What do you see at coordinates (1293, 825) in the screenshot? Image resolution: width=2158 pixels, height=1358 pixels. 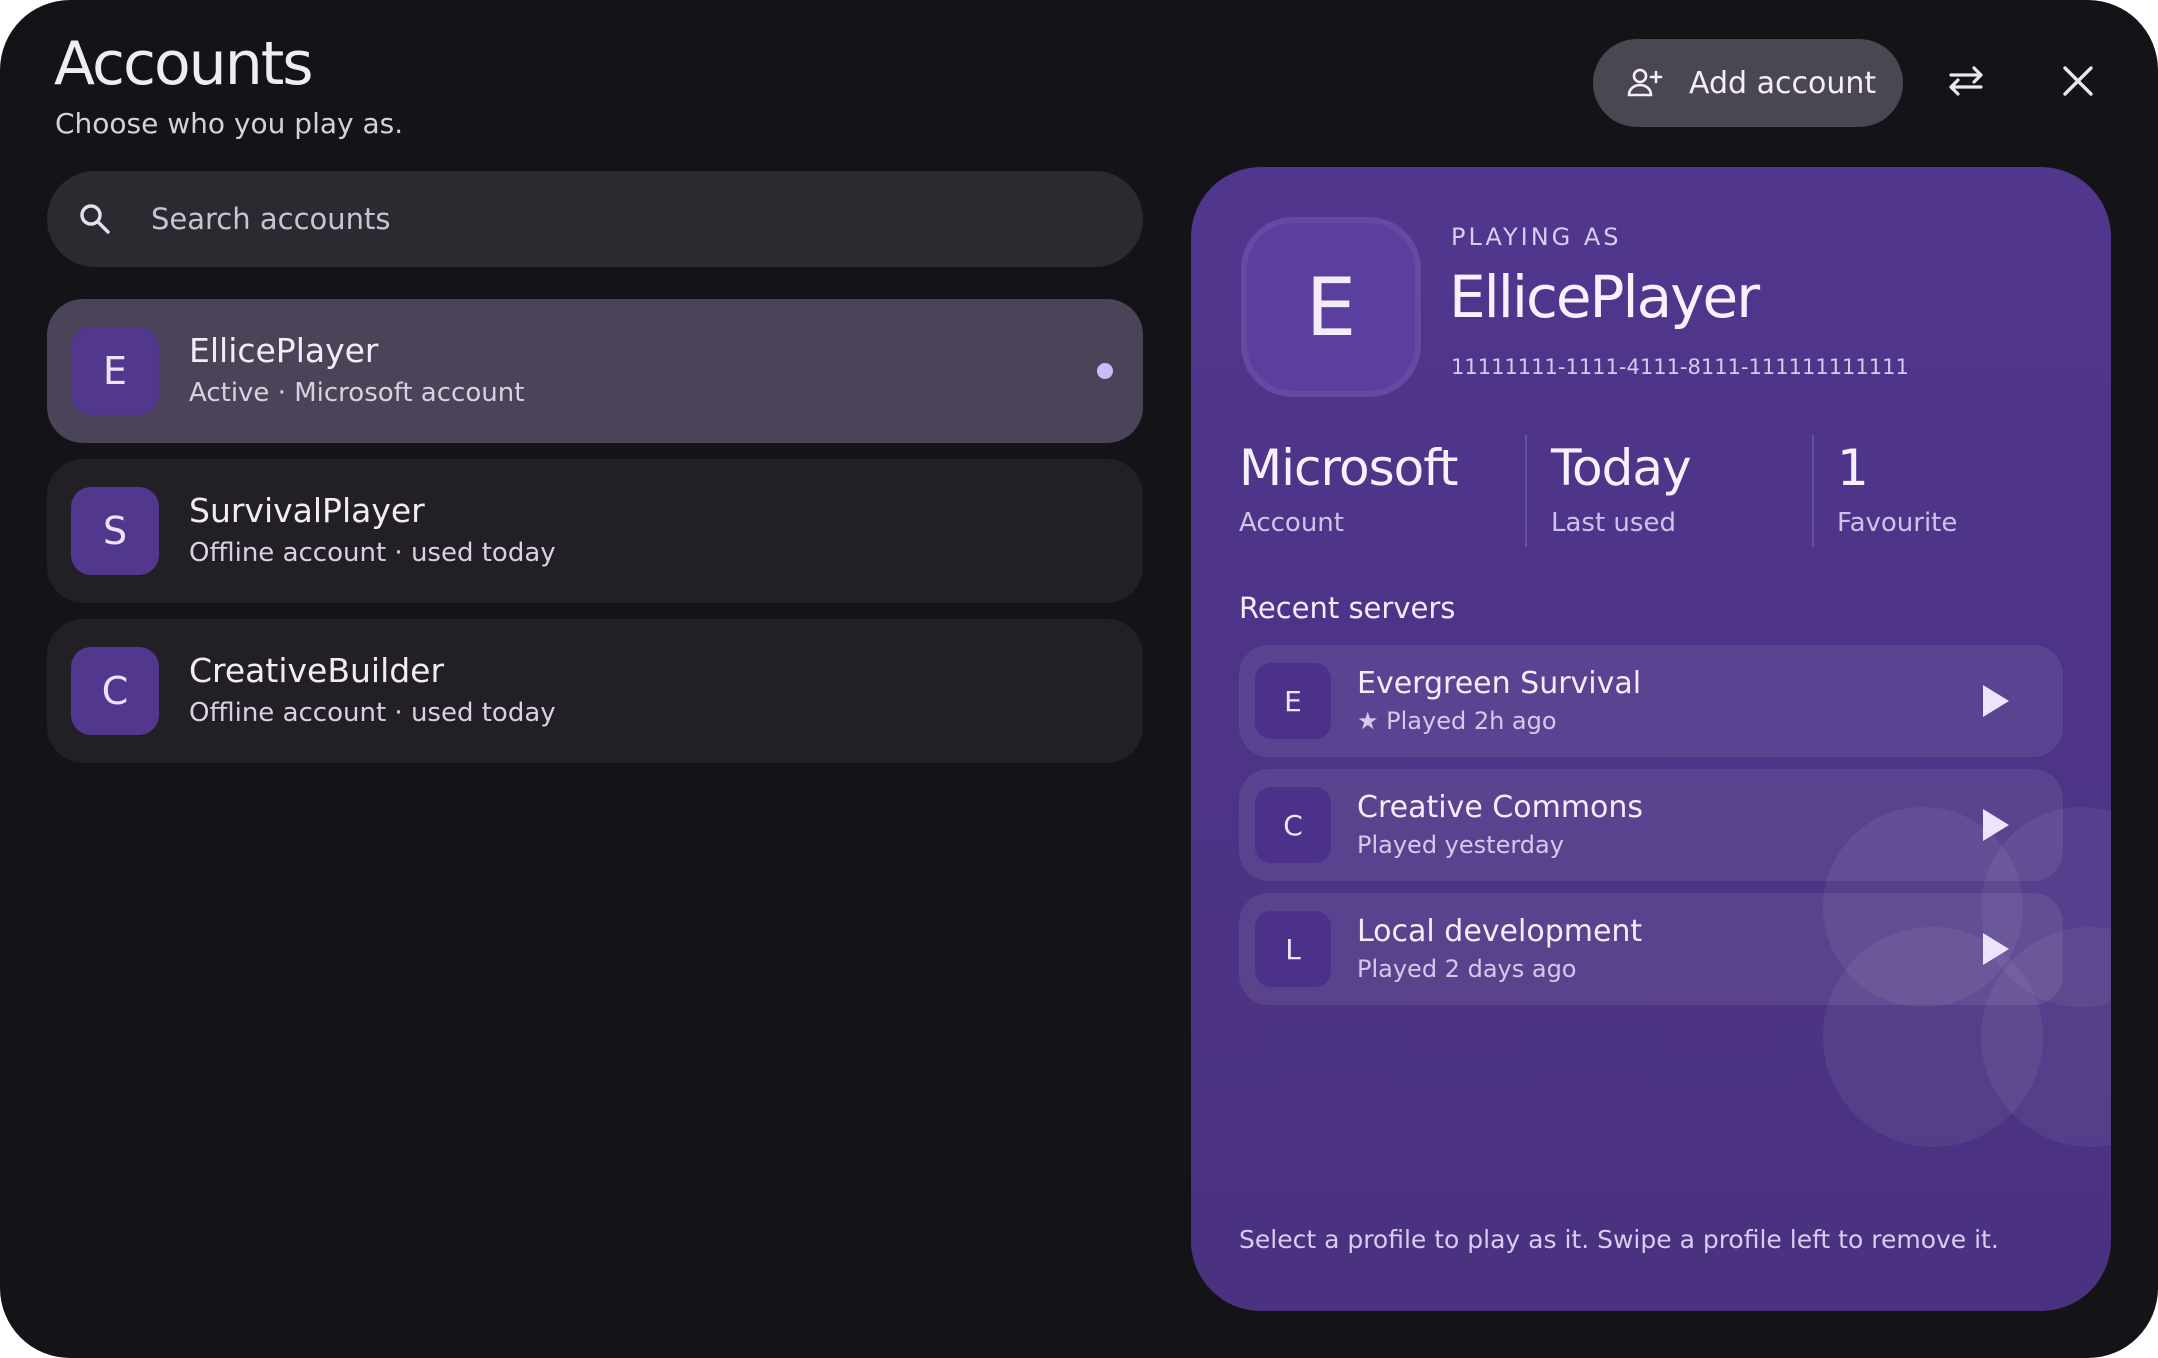 I see `server-avatar: C` at bounding box center [1293, 825].